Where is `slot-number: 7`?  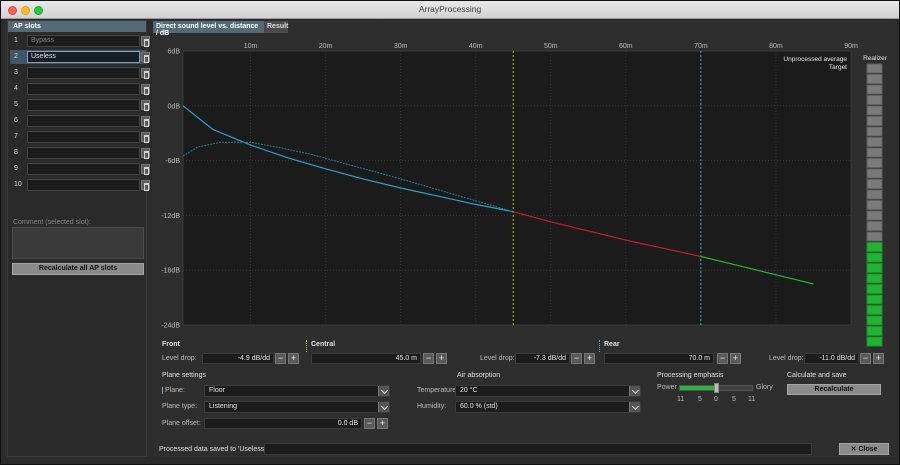
slot-number: 7 is located at coordinates (16, 136).